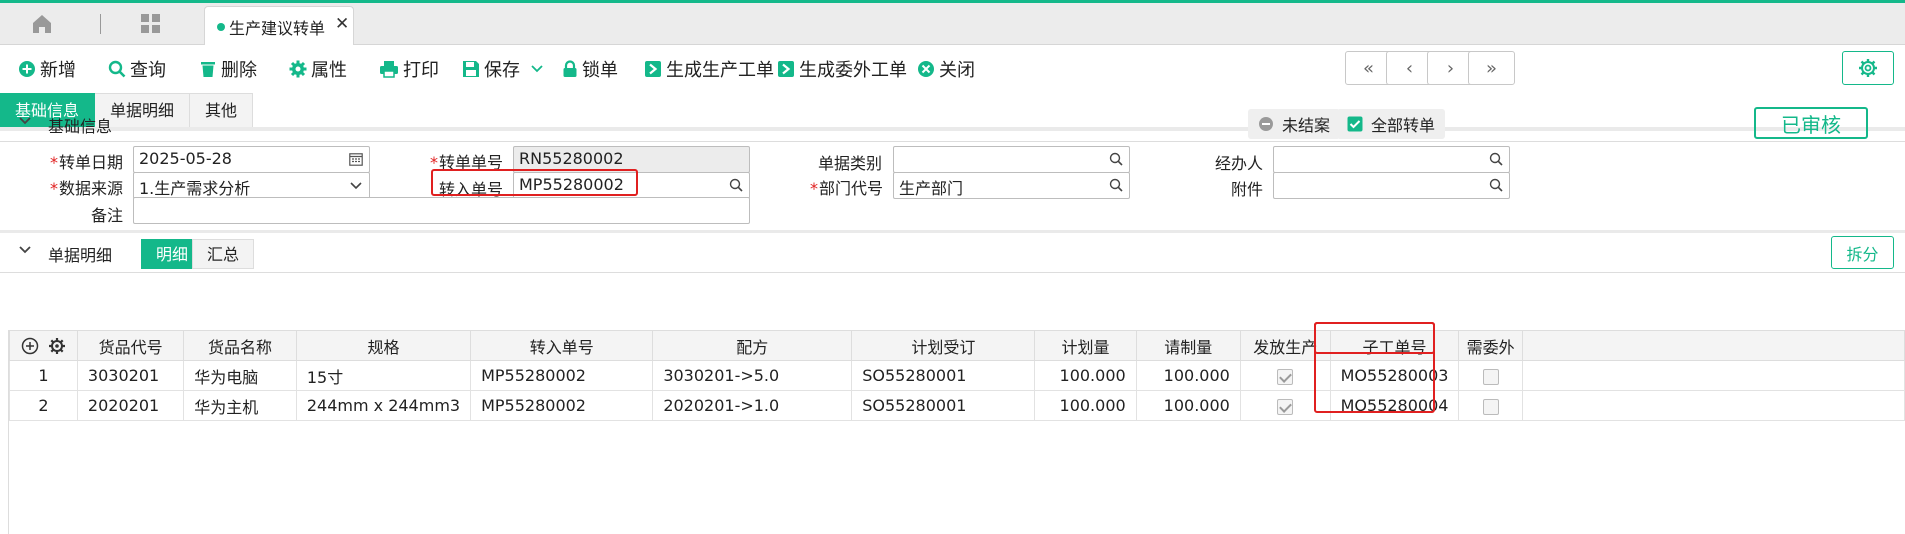 The image size is (1905, 534). What do you see at coordinates (43, 375) in the screenshot?
I see `row-index: 1` at bounding box center [43, 375].